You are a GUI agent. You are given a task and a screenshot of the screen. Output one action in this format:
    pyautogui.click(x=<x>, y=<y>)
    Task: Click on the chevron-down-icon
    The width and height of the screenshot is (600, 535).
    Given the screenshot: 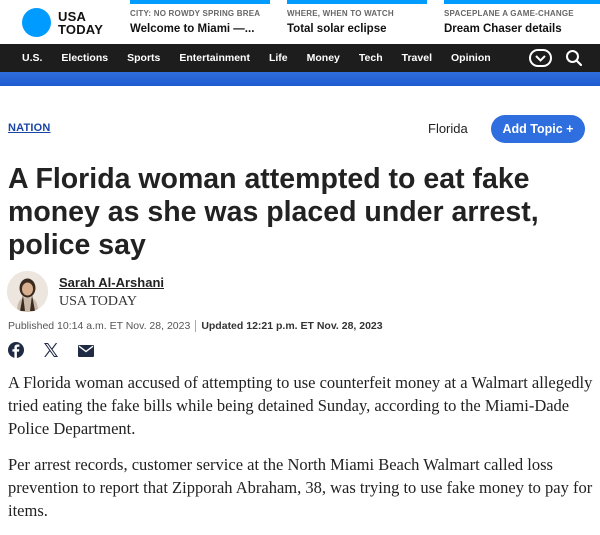 What is the action you would take?
    pyautogui.click(x=540, y=58)
    